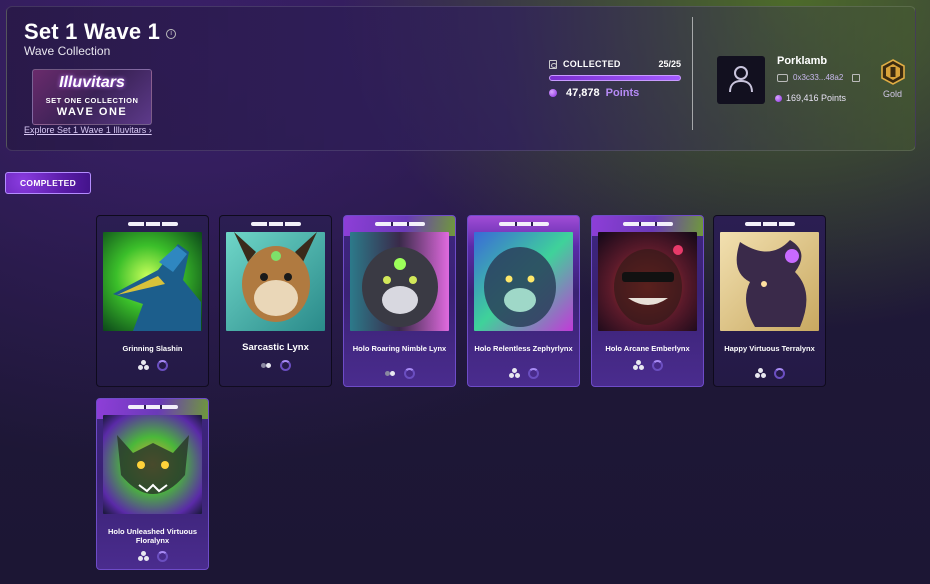  What do you see at coordinates (553, 93) in the screenshot?
I see `points-icon` at bounding box center [553, 93].